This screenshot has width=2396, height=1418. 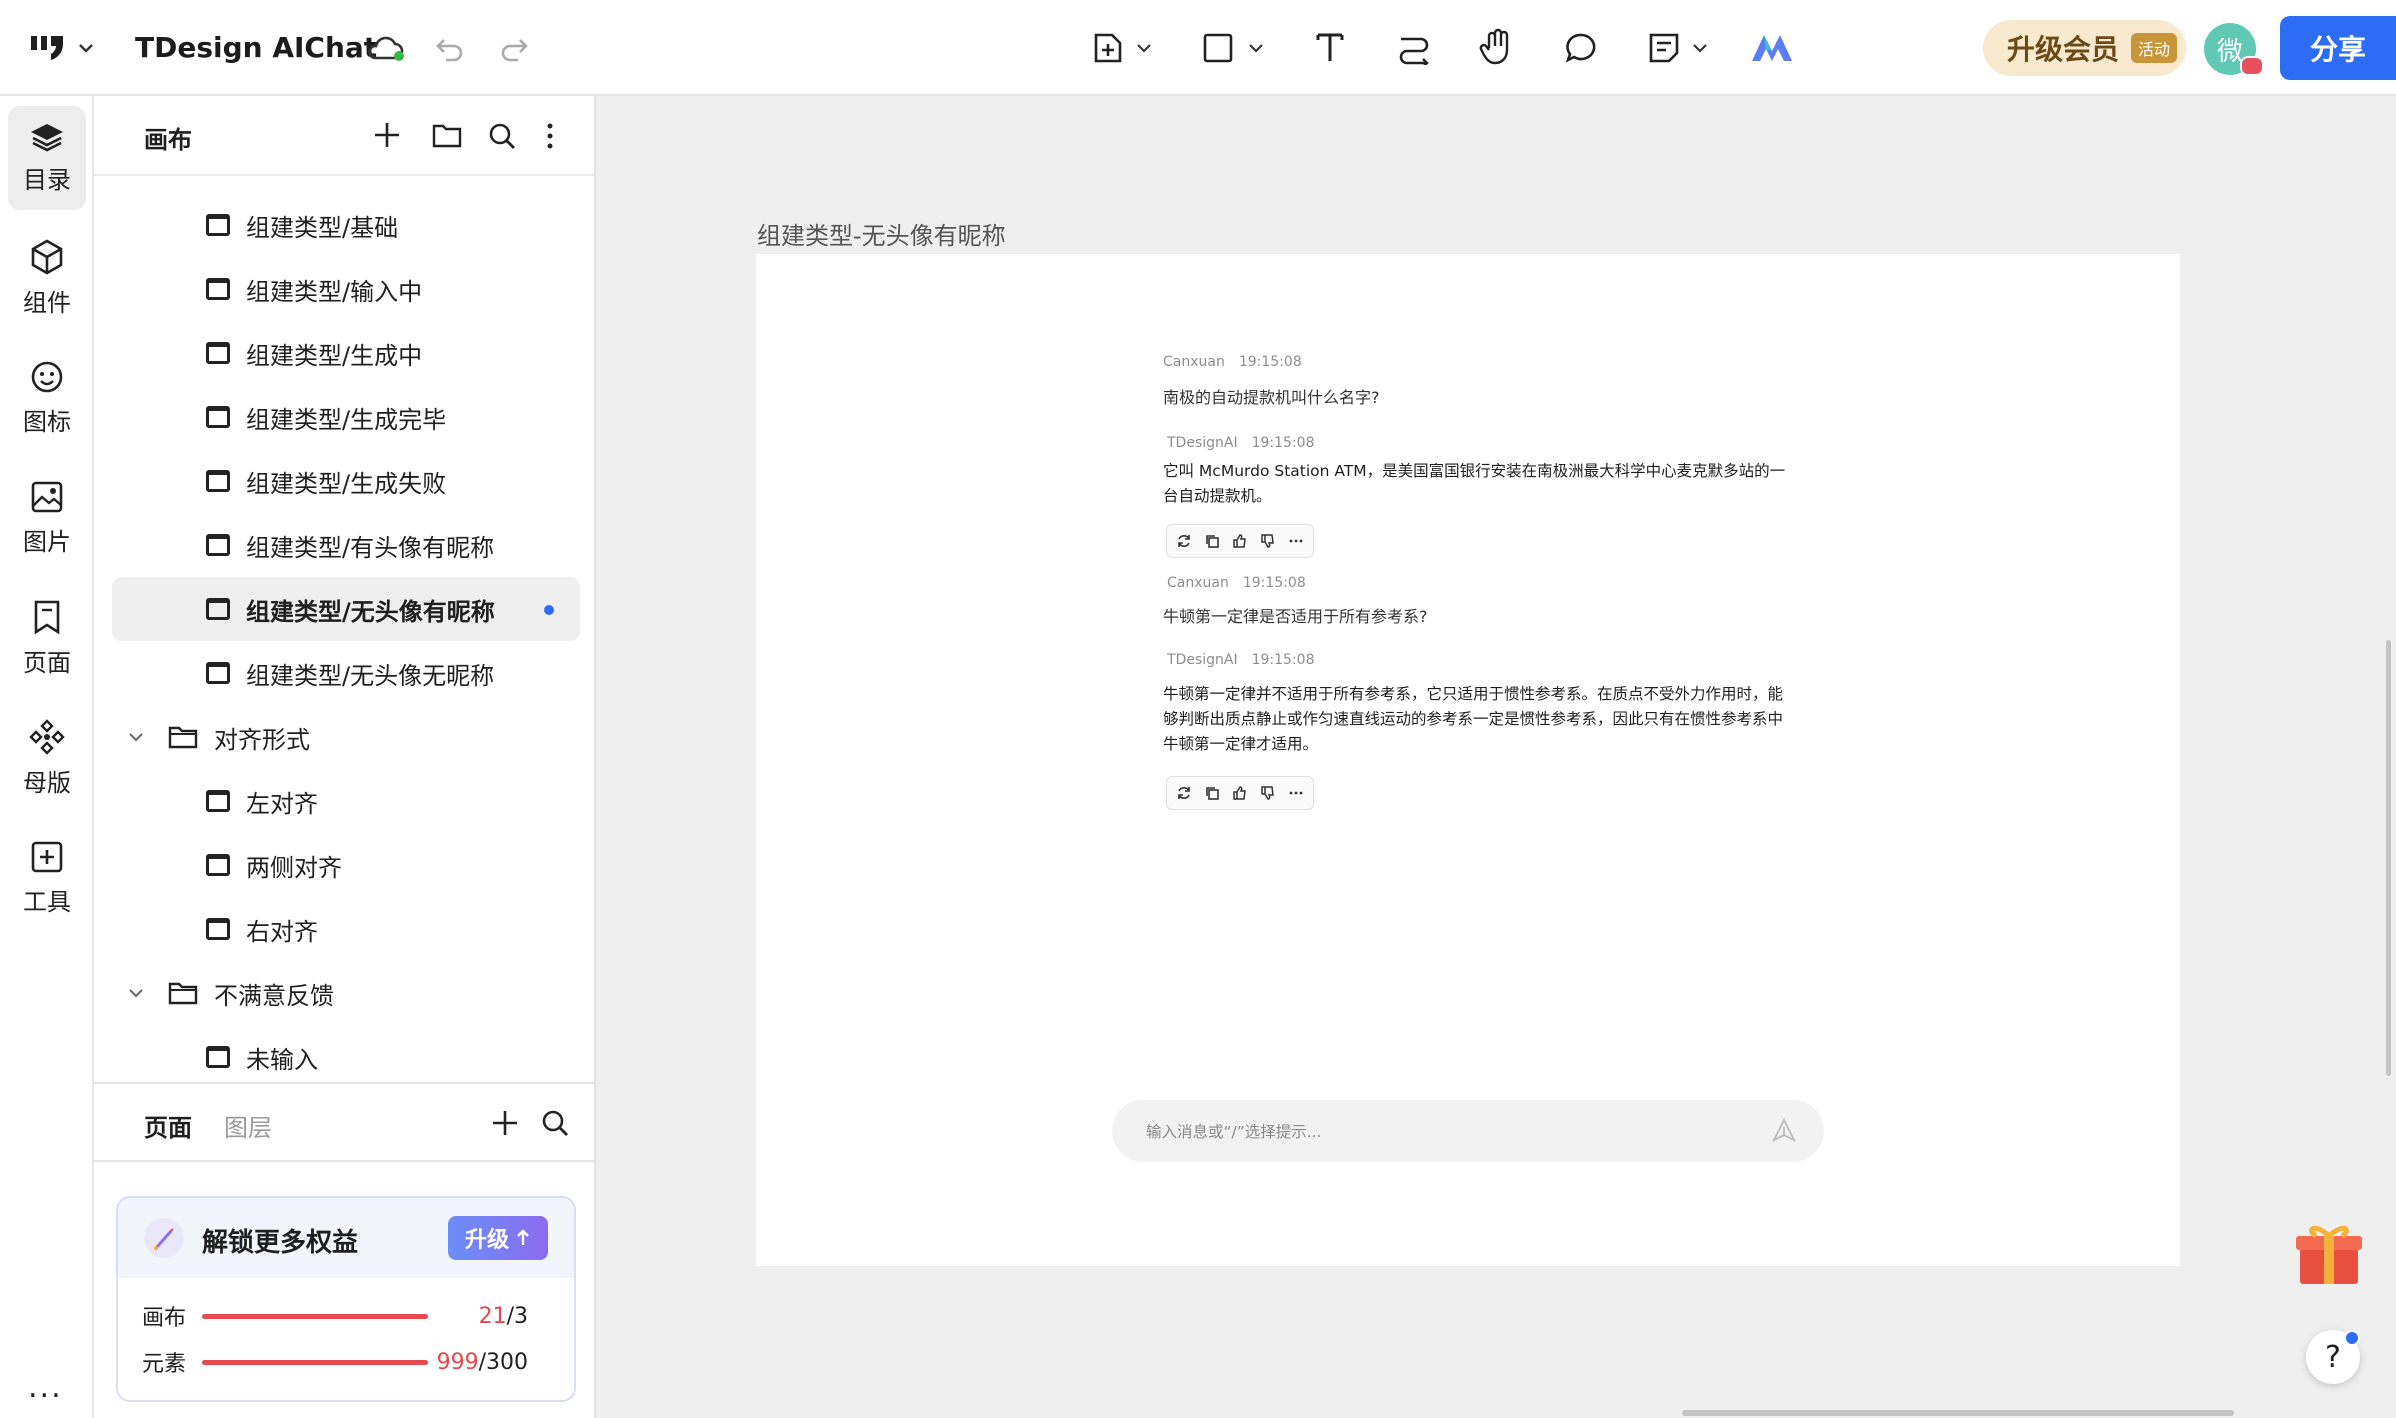 What do you see at coordinates (183, 993) in the screenshot?
I see `folder-icon` at bounding box center [183, 993].